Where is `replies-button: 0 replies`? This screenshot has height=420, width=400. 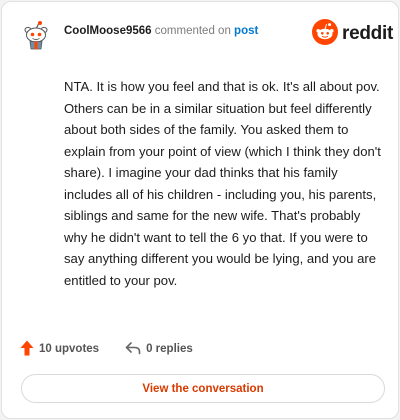 replies-button: 0 replies is located at coordinates (159, 349).